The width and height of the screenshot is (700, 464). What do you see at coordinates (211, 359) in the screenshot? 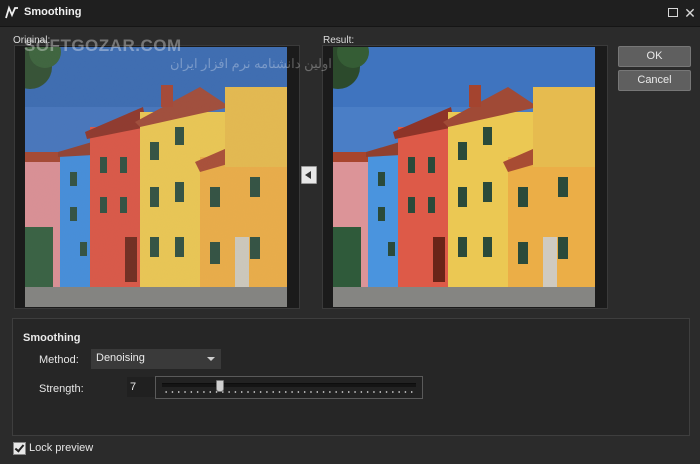
I see `chevron-down-icon` at bounding box center [211, 359].